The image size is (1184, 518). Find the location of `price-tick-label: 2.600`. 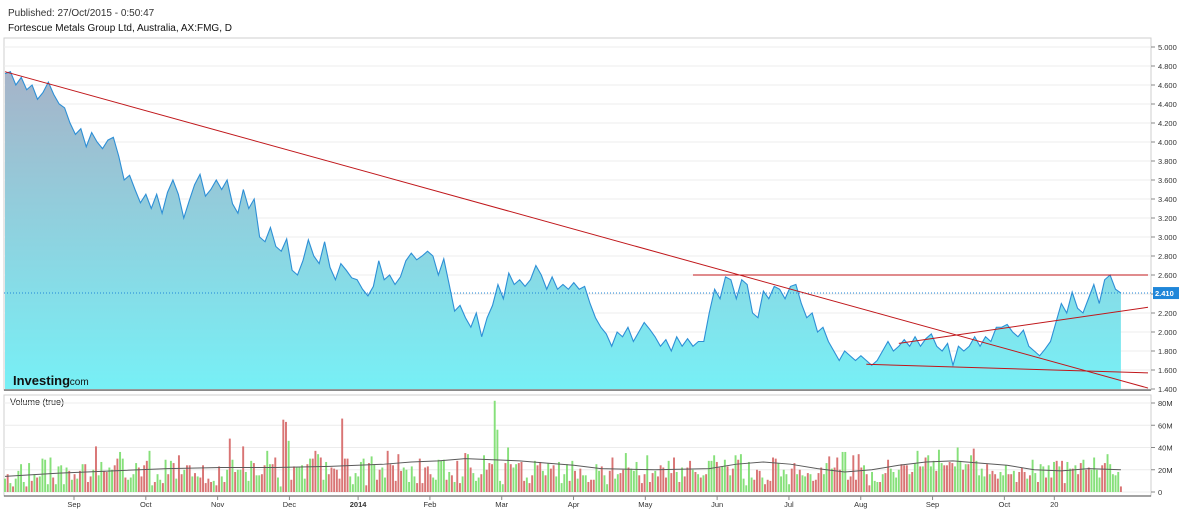

price-tick-label: 2.600 is located at coordinates (1167, 275).